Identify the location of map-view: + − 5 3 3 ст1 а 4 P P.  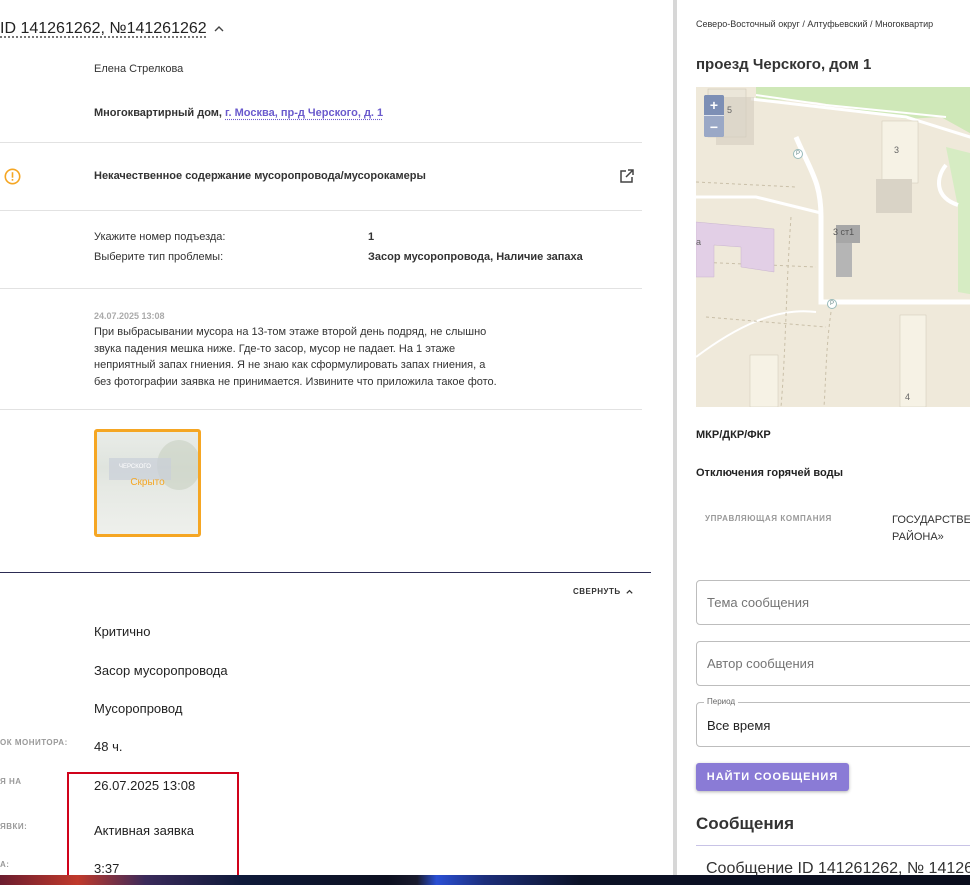
(833, 247).